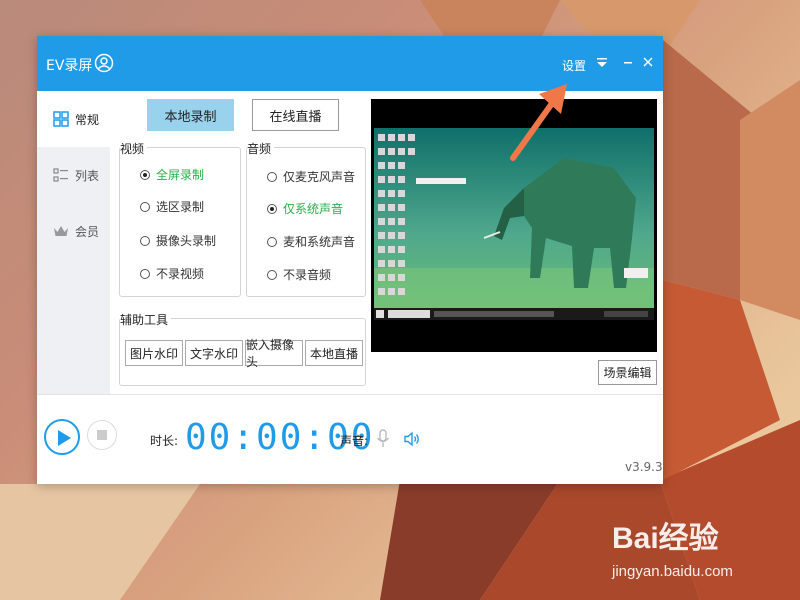 The height and width of the screenshot is (600, 800). What do you see at coordinates (644, 467) in the screenshot?
I see `version-label: v3.9.3` at bounding box center [644, 467].